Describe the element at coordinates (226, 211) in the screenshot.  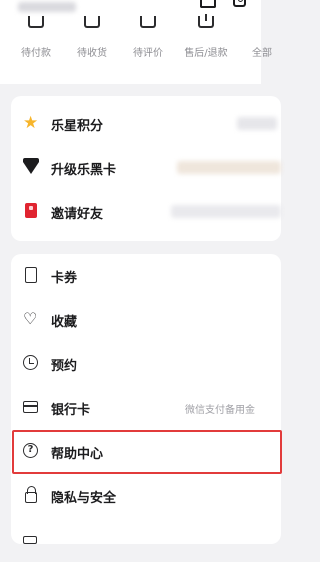
I see `invite-promo-blurred` at that location.